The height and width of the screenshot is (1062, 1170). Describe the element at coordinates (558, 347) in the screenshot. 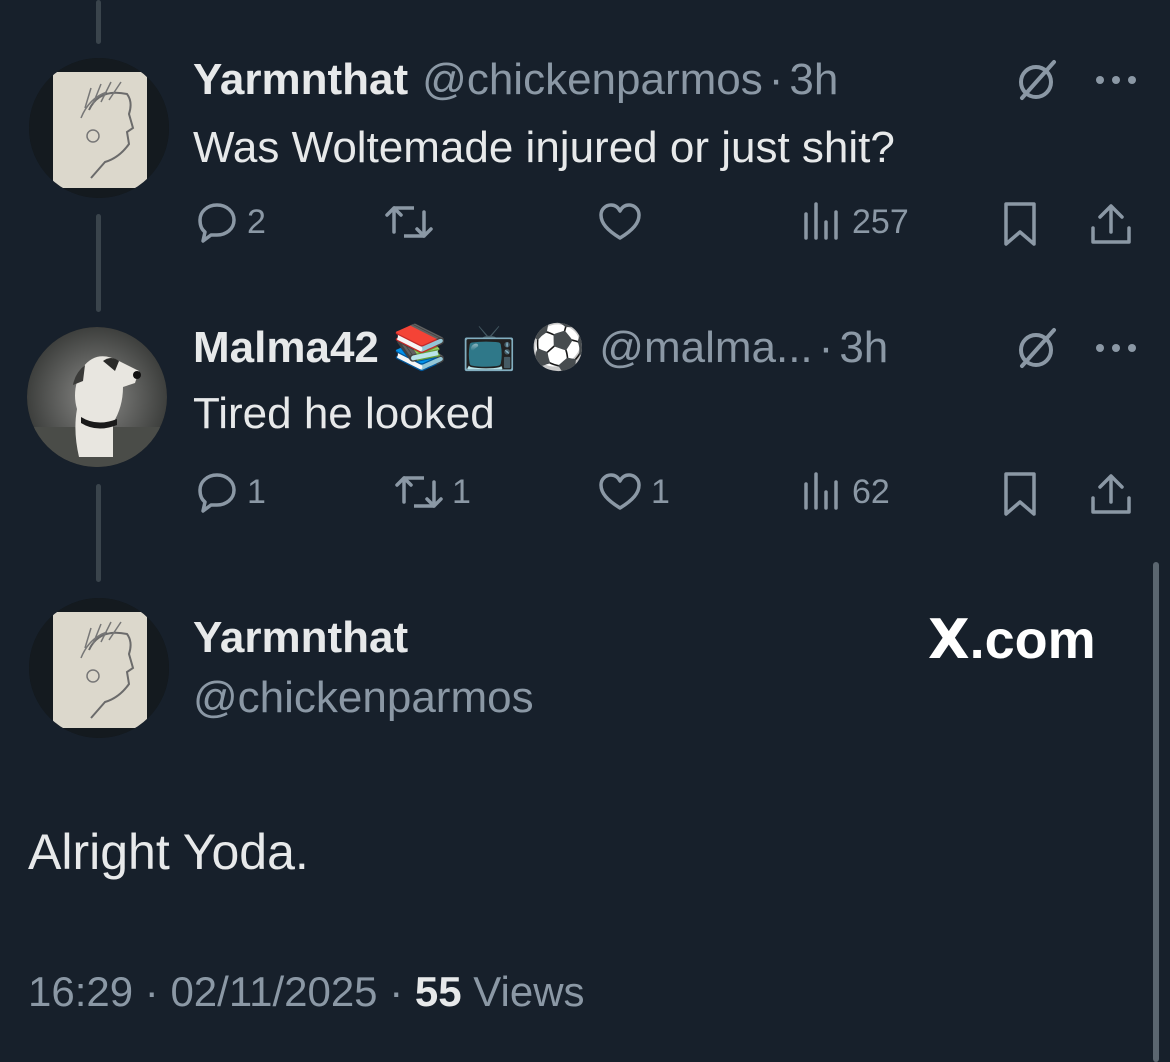

I see `soccer-ball-emoji: ⚽` at that location.